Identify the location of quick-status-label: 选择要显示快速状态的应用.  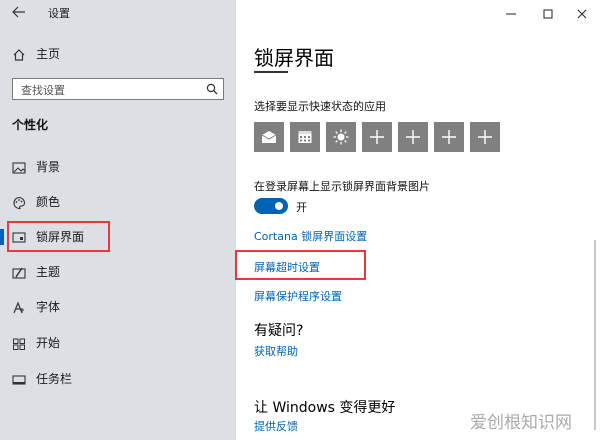
(320, 106).